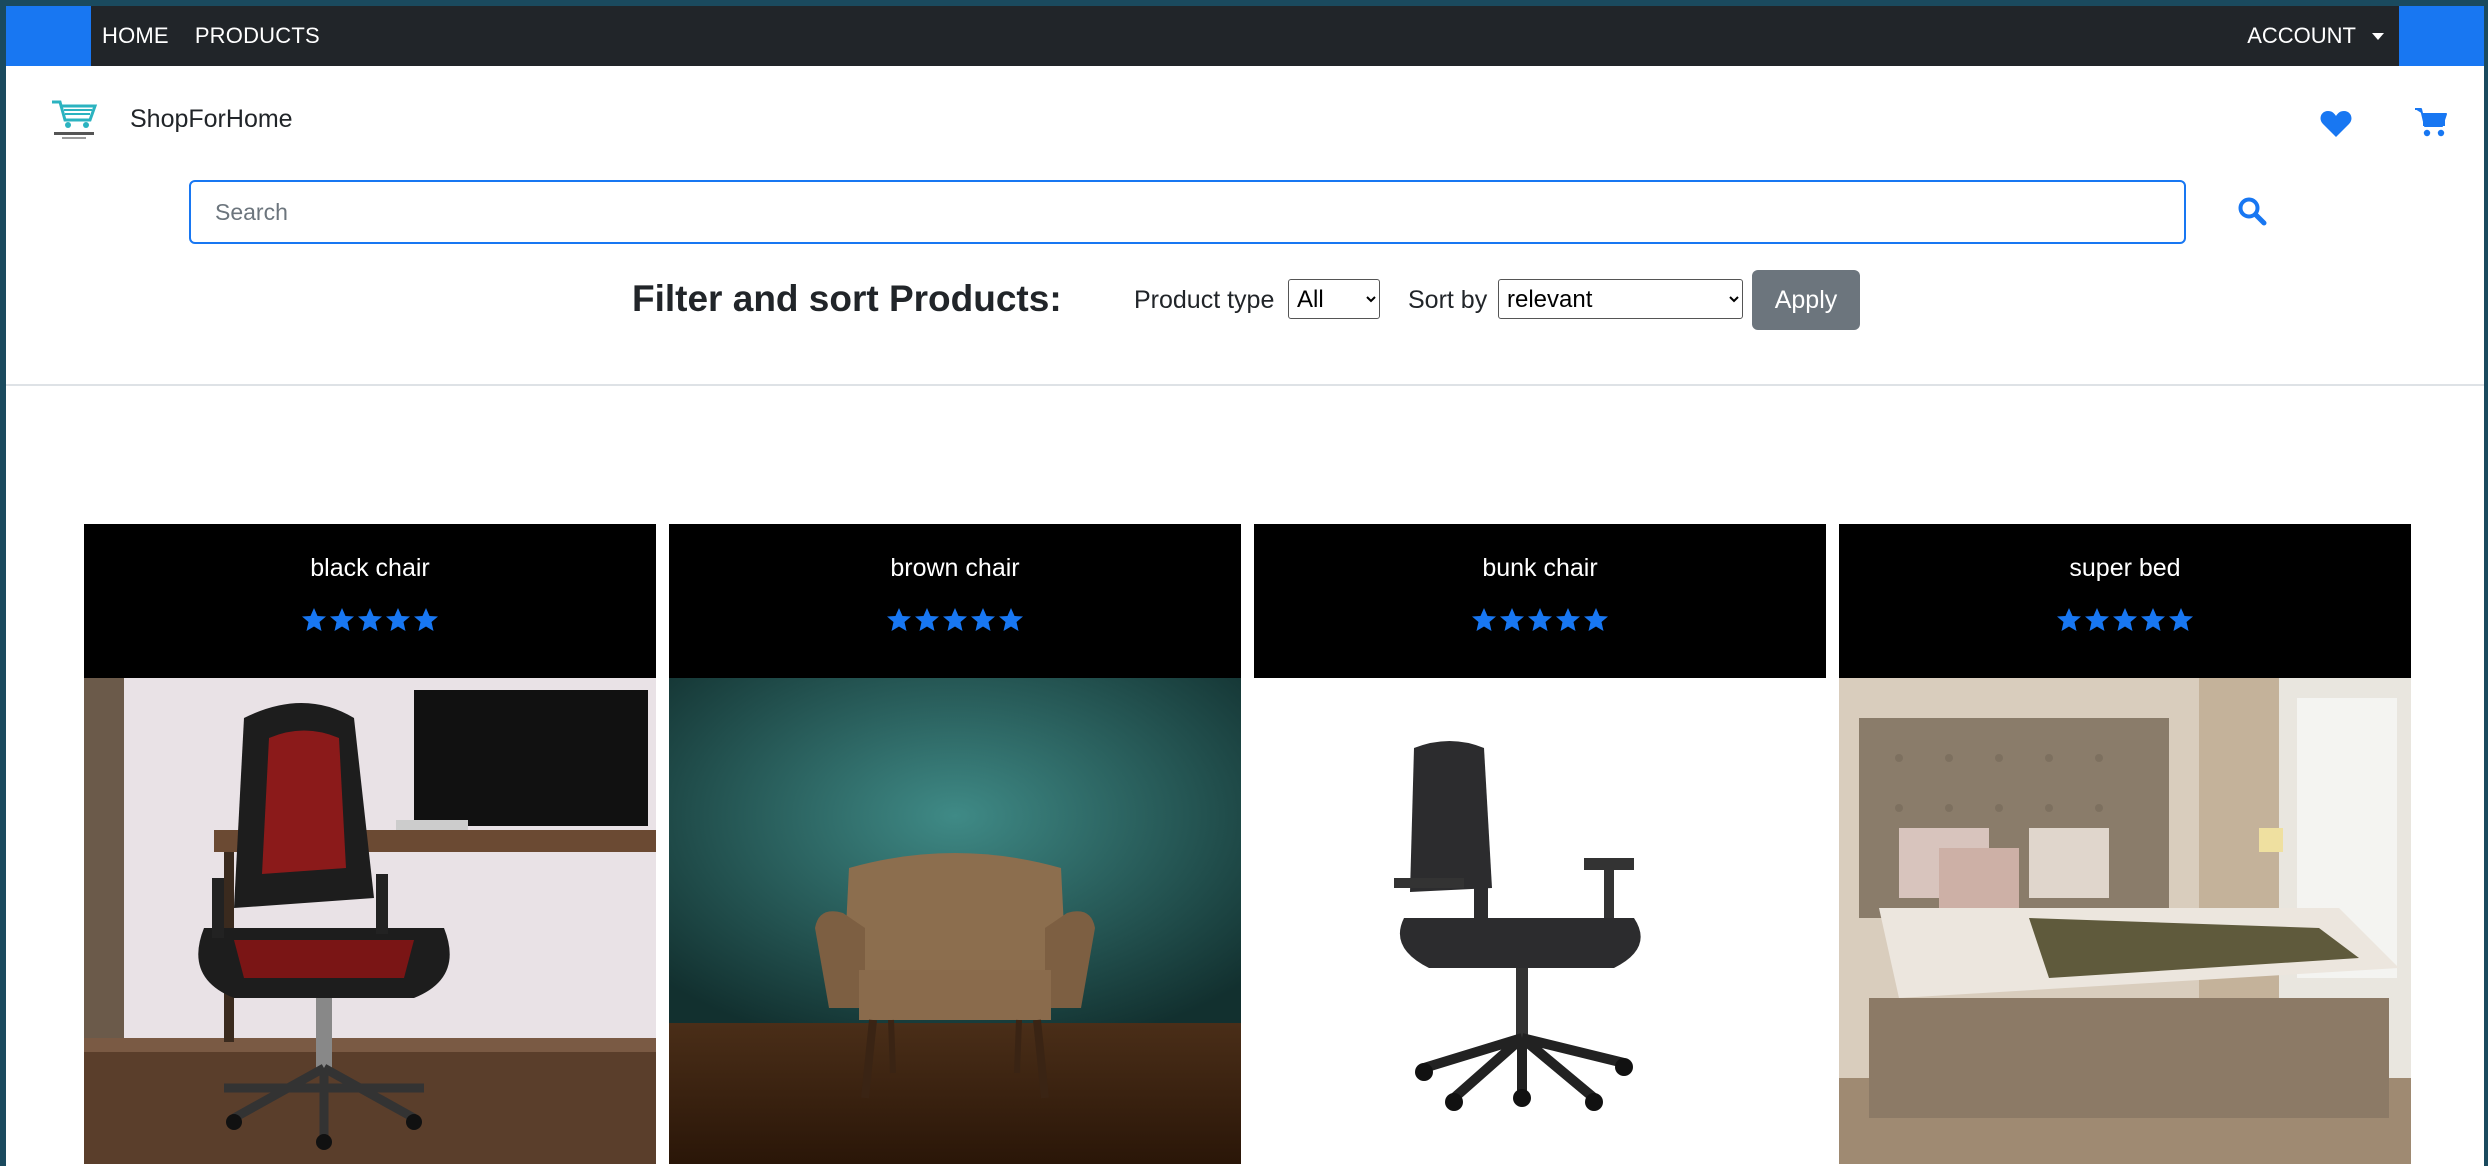 Image resolution: width=2488 pixels, height=1166 pixels. What do you see at coordinates (74, 119) in the screenshot?
I see `shopping-cart-logo-icon` at bounding box center [74, 119].